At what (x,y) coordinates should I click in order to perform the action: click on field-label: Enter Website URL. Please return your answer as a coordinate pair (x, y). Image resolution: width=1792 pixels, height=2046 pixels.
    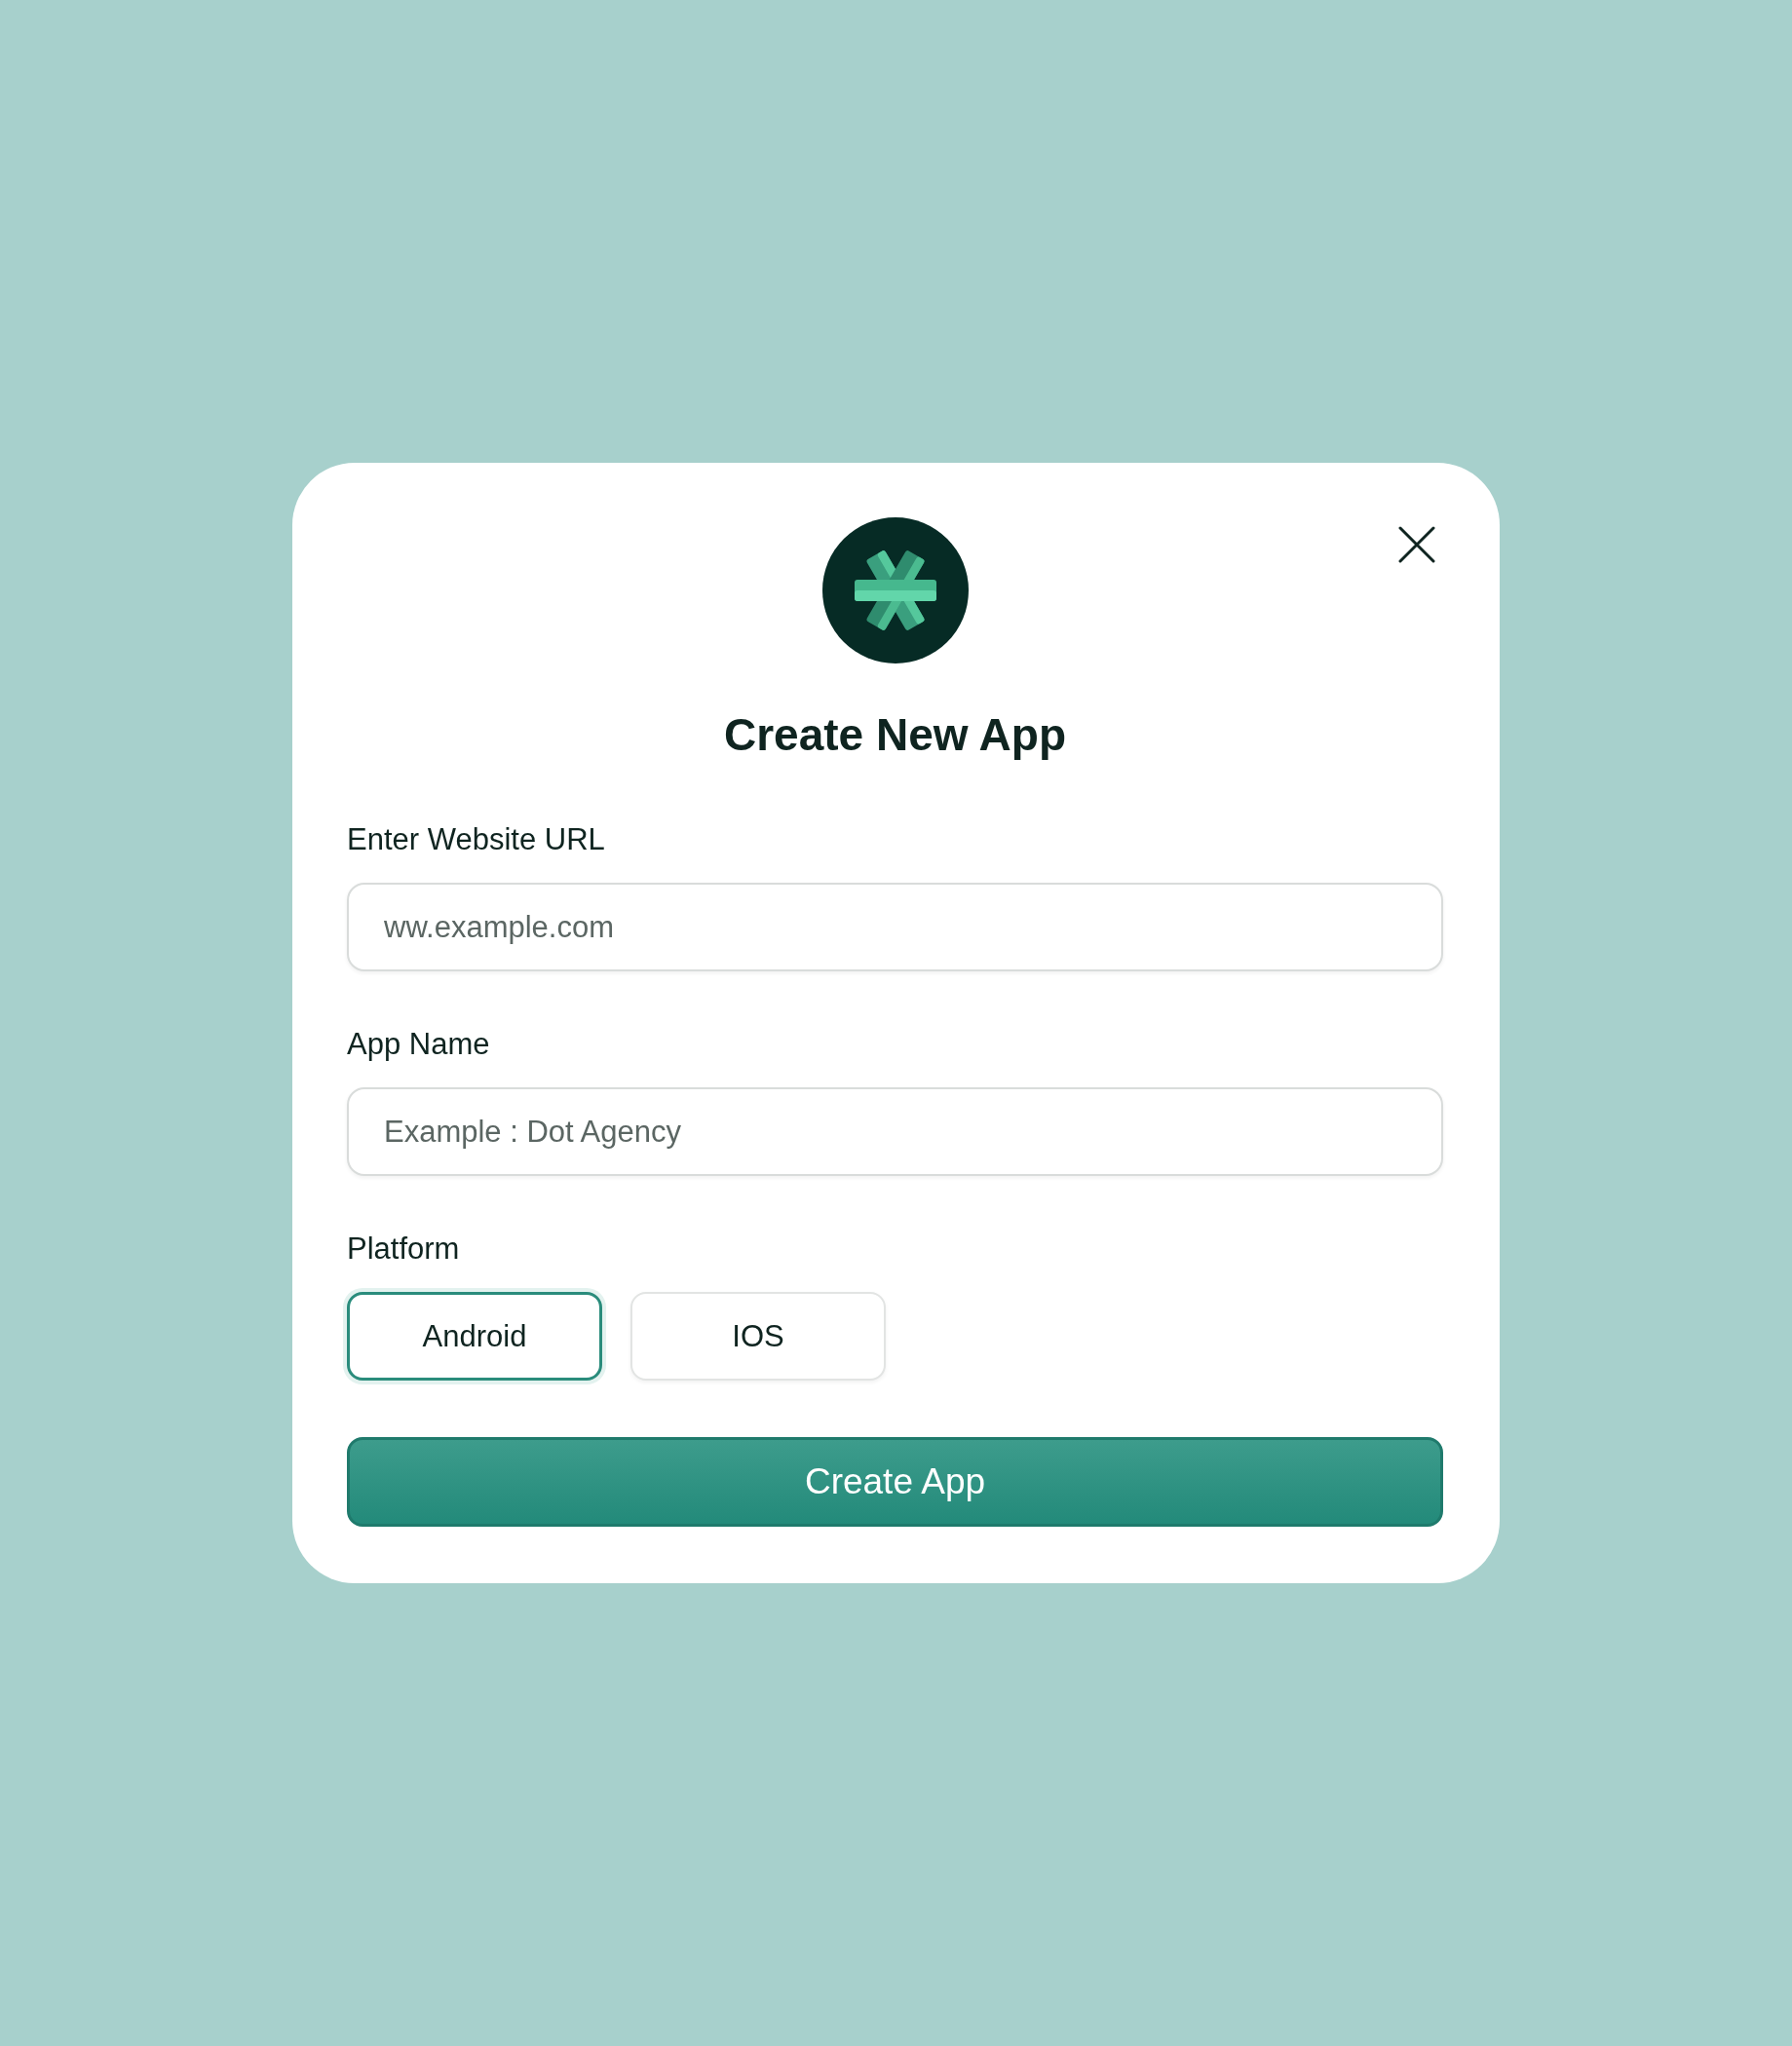
    Looking at the image, I should click on (476, 839).